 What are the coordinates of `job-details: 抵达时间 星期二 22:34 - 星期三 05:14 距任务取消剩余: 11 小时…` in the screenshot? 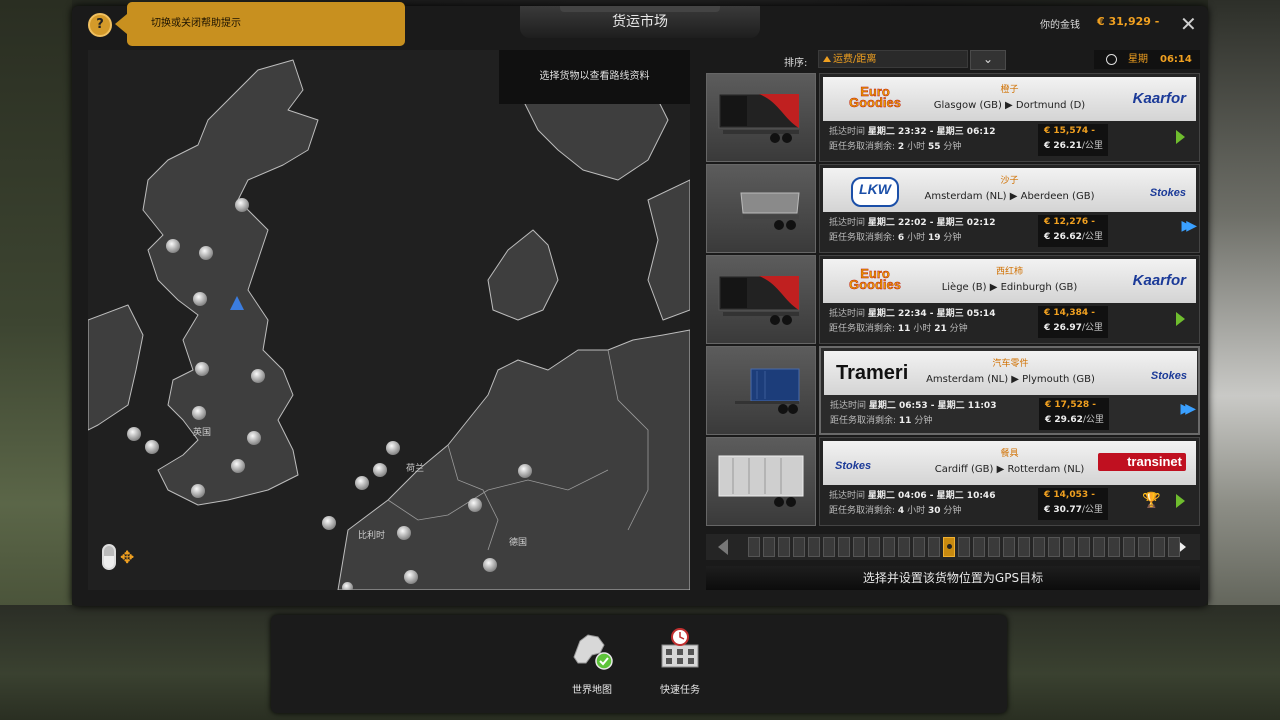 It's located at (912, 321).